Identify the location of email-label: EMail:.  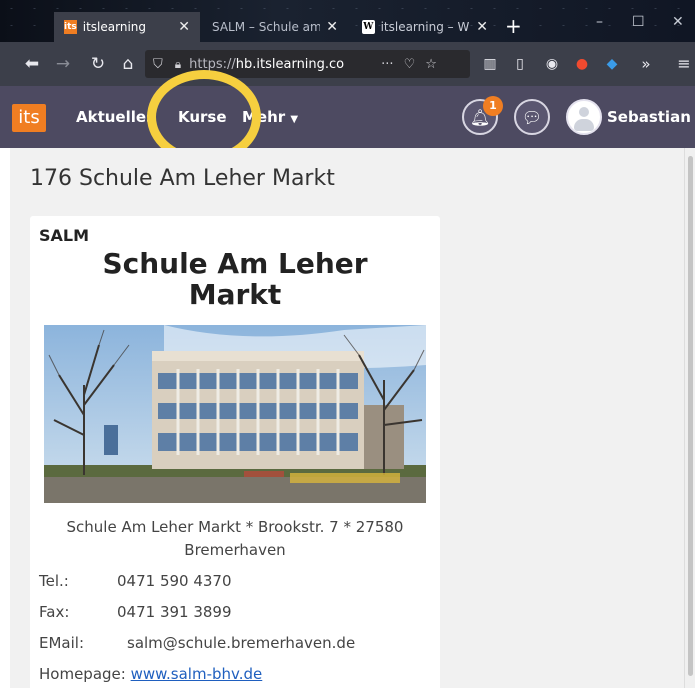
(61, 643).